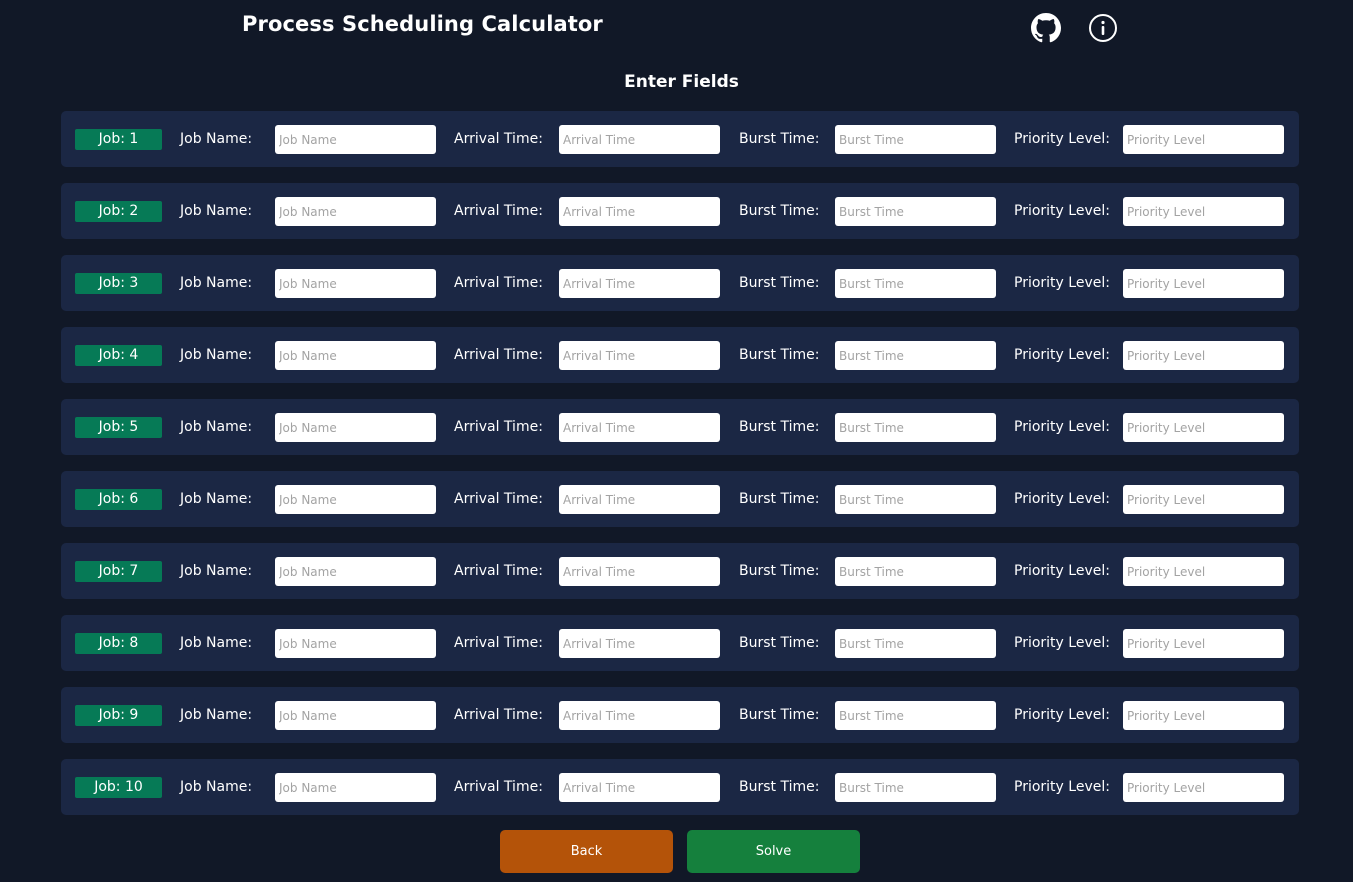 This screenshot has height=882, width=1353. What do you see at coordinates (118, 571) in the screenshot?
I see `job-badge: Job: 7` at bounding box center [118, 571].